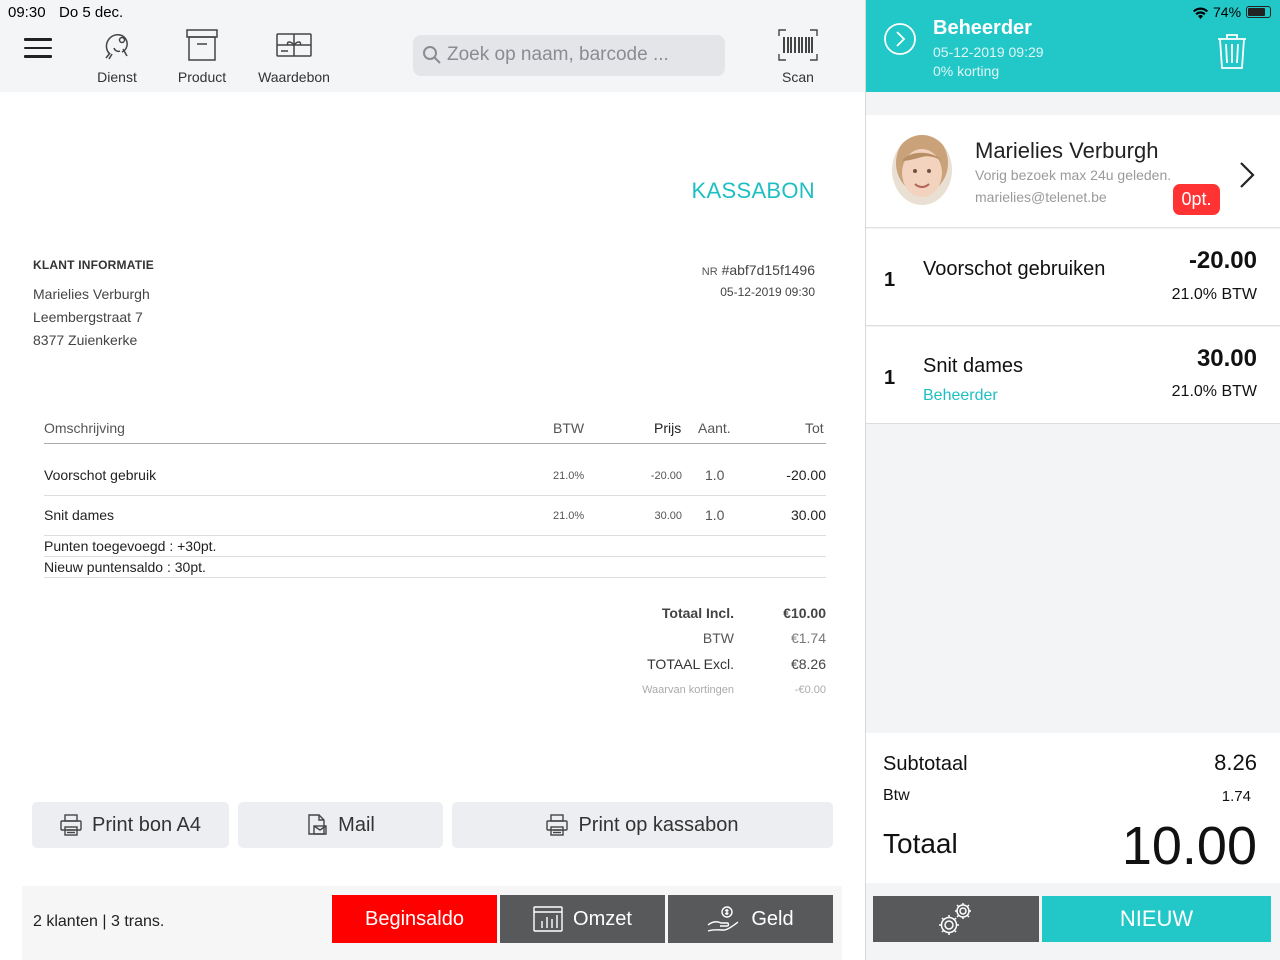  Describe the element at coordinates (1196, 199) in the screenshot. I see `points-badge: 0pt.` at that location.